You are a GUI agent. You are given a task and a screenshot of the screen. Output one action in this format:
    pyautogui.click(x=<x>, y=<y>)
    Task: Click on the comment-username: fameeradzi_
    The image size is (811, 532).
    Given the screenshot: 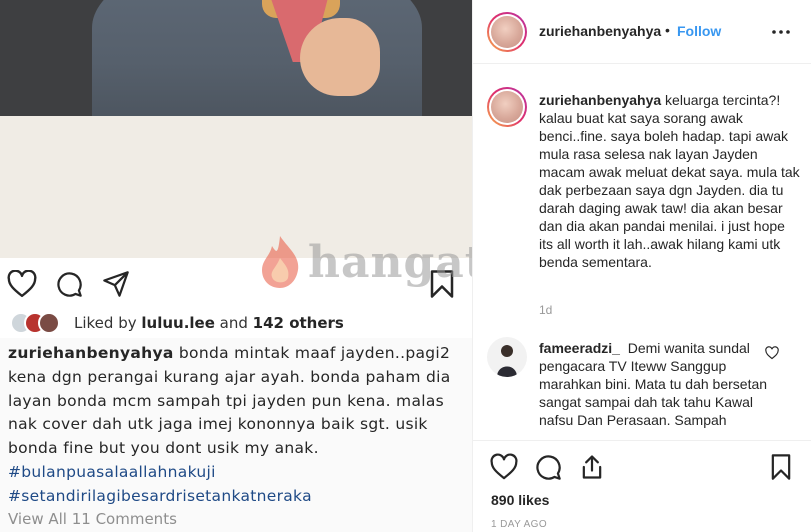 What is the action you would take?
    pyautogui.click(x=579, y=348)
    